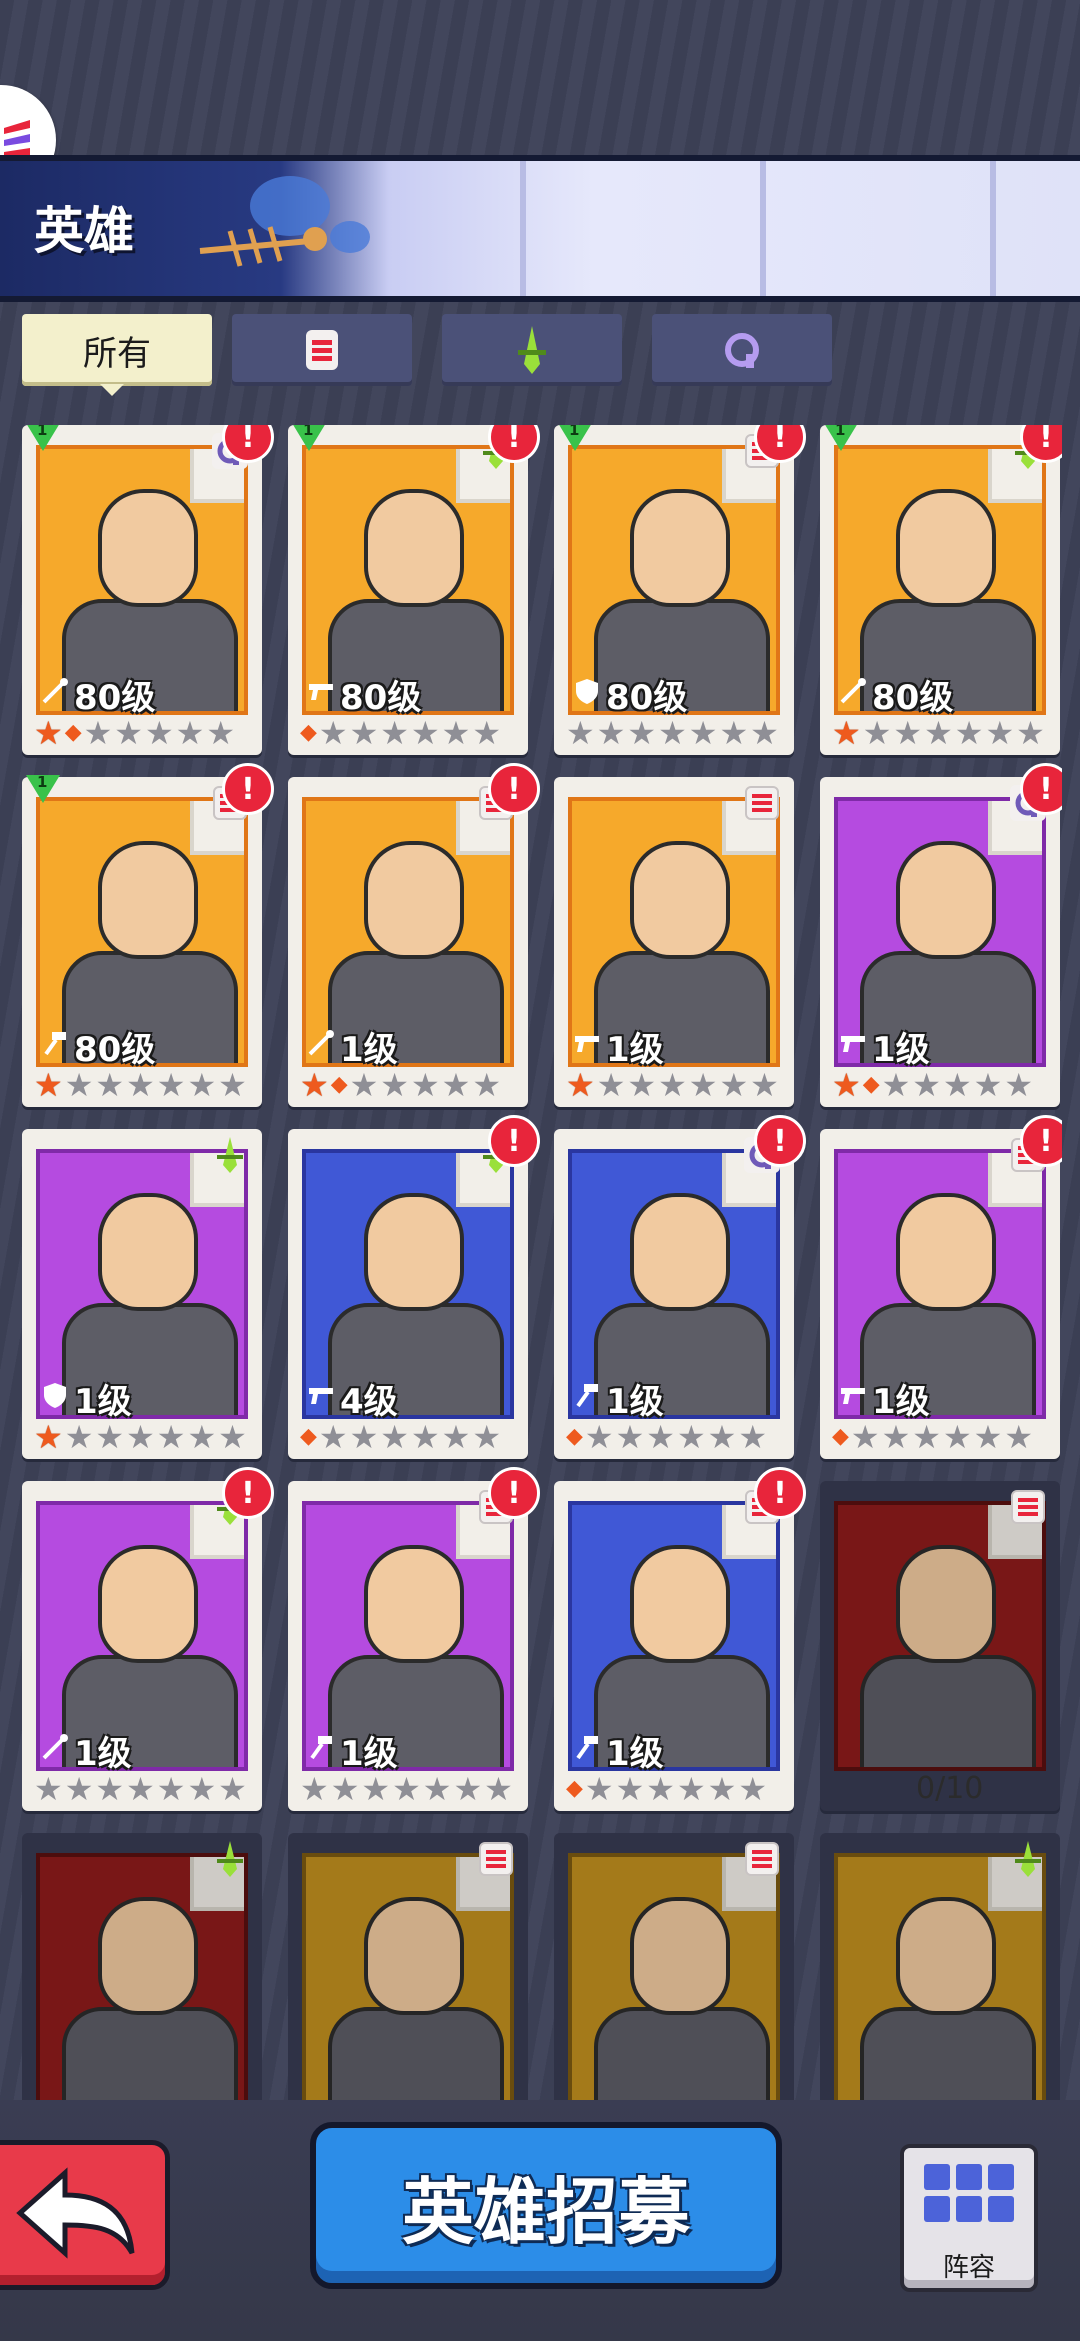 The height and width of the screenshot is (2341, 1080). Describe the element at coordinates (940, 1646) in the screenshot. I see `hero-card: 0/10` at that location.